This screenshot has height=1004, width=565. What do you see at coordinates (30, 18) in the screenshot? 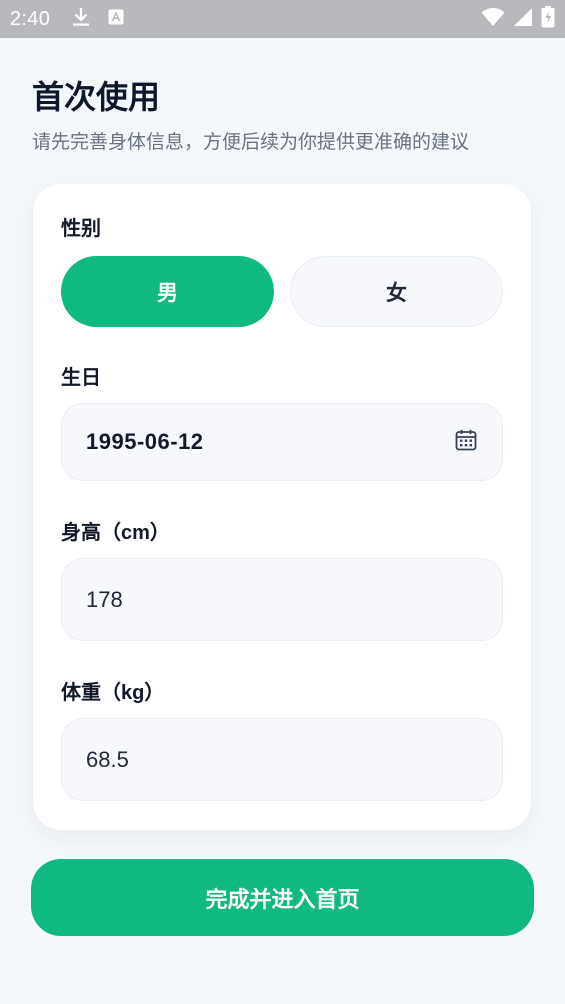
I see `status-time: 2:40` at bounding box center [30, 18].